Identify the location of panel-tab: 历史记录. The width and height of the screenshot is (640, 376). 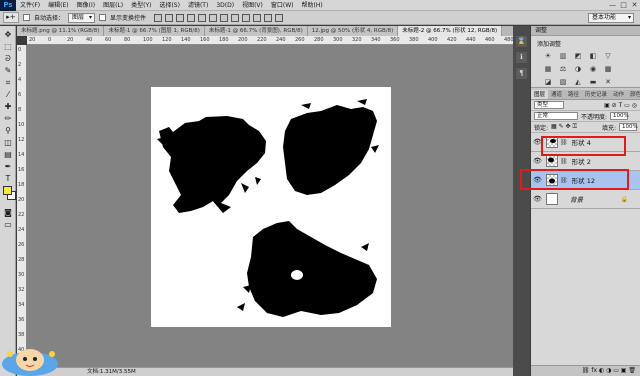
(596, 94).